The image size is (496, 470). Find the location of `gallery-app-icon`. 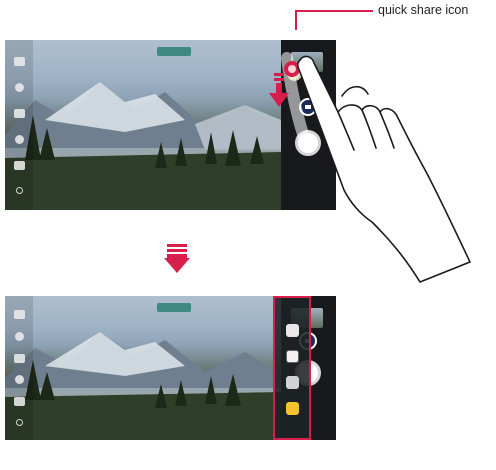

gallery-app-icon is located at coordinates (292, 408).